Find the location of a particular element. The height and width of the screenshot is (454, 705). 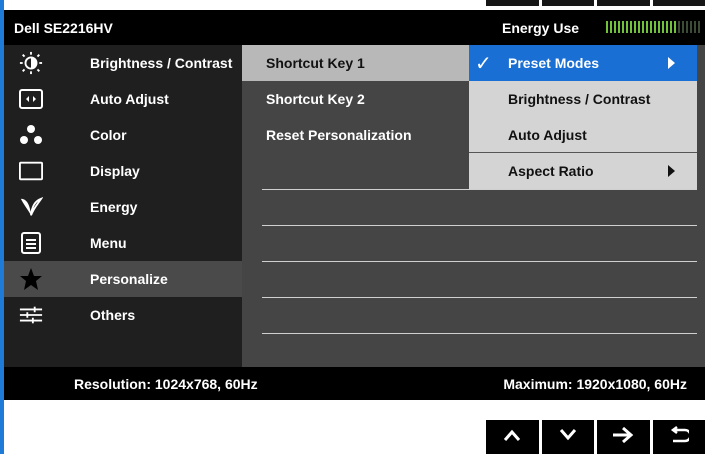

category-auto-adjust: Auto Adjust is located at coordinates (123, 99).